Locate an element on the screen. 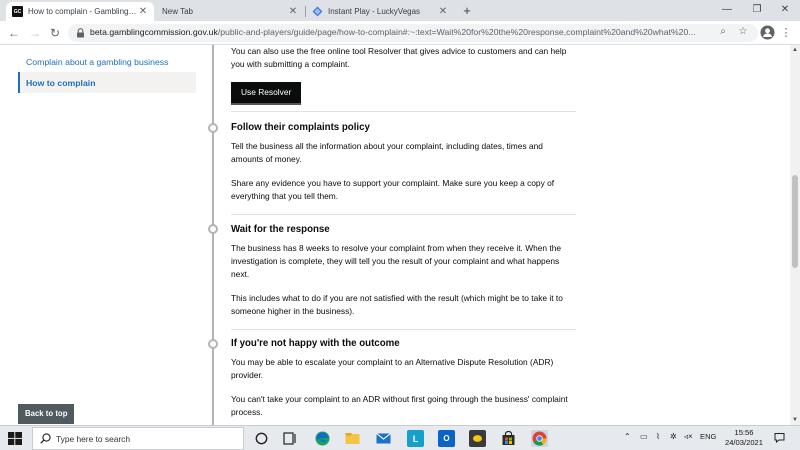 This screenshot has height=450, width=800. search-icon is located at coordinates (45, 438).